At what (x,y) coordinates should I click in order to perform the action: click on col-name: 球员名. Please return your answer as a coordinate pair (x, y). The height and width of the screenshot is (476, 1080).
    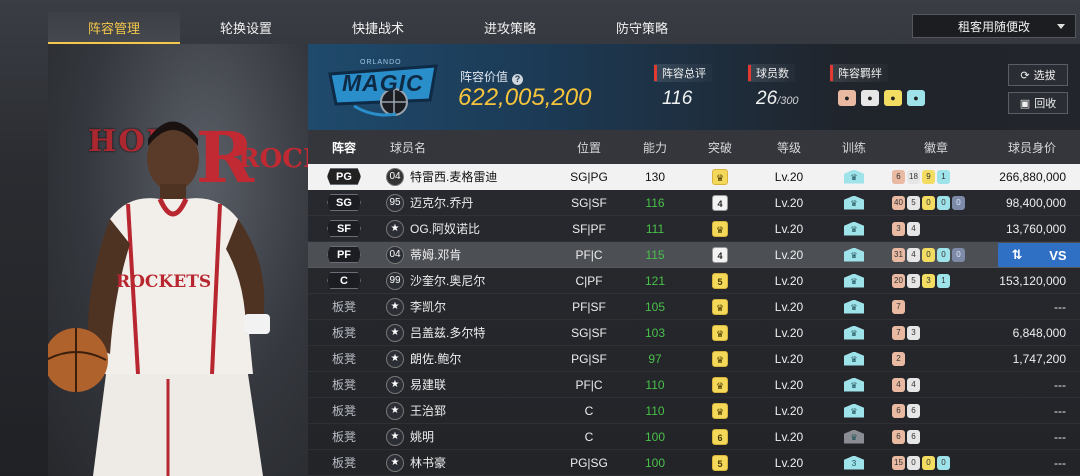
    Looking at the image, I should click on (465, 147).